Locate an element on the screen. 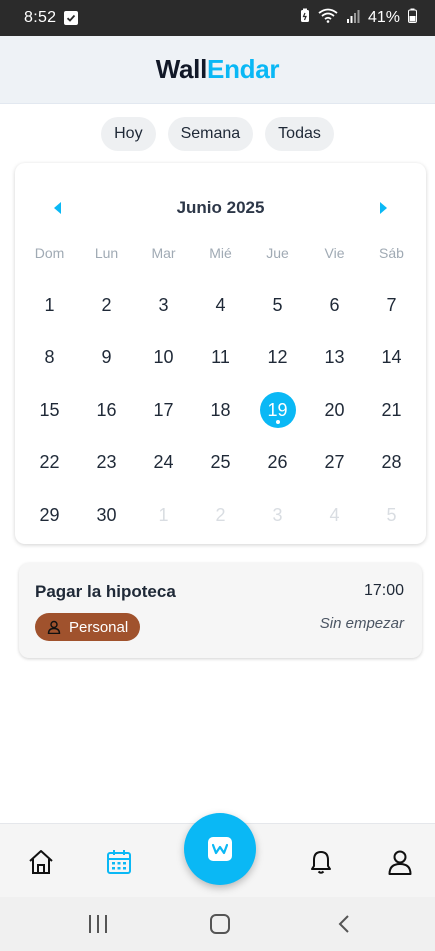 This screenshot has height=951, width=435. calendar-day-number: 3 is located at coordinates (163, 304).